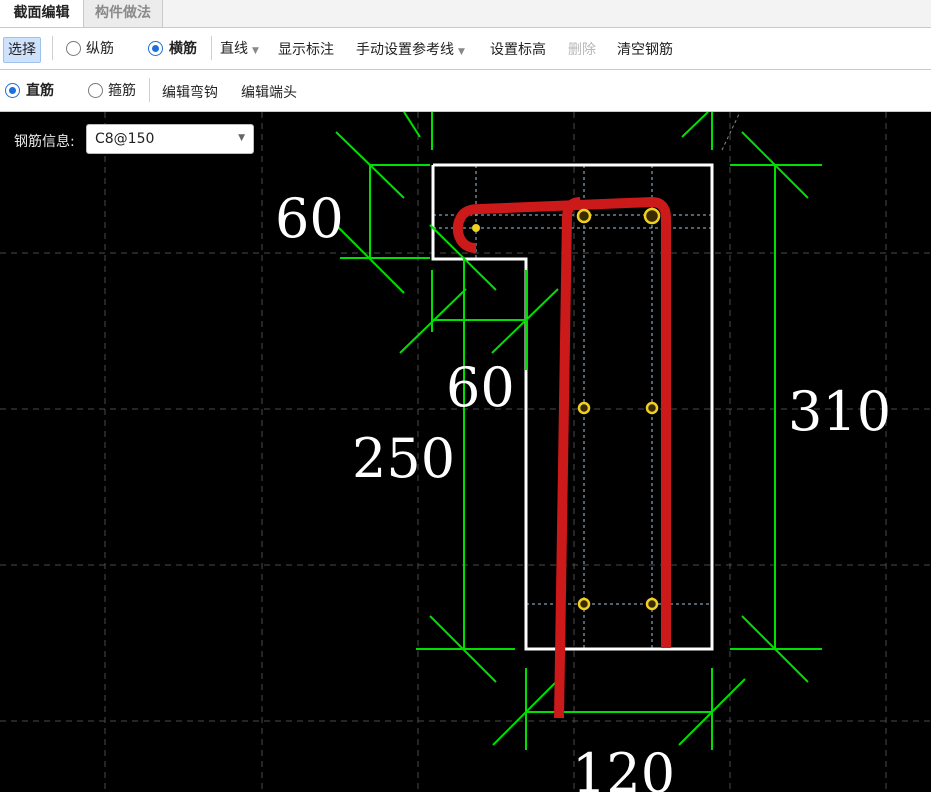  I want to click on main-toolbar: 选择 纵筋 横筋 直线 ▼ 显示标注 手动设置参考线 ▼ 设置标高 删除 清空钢筋, so click(465, 49).